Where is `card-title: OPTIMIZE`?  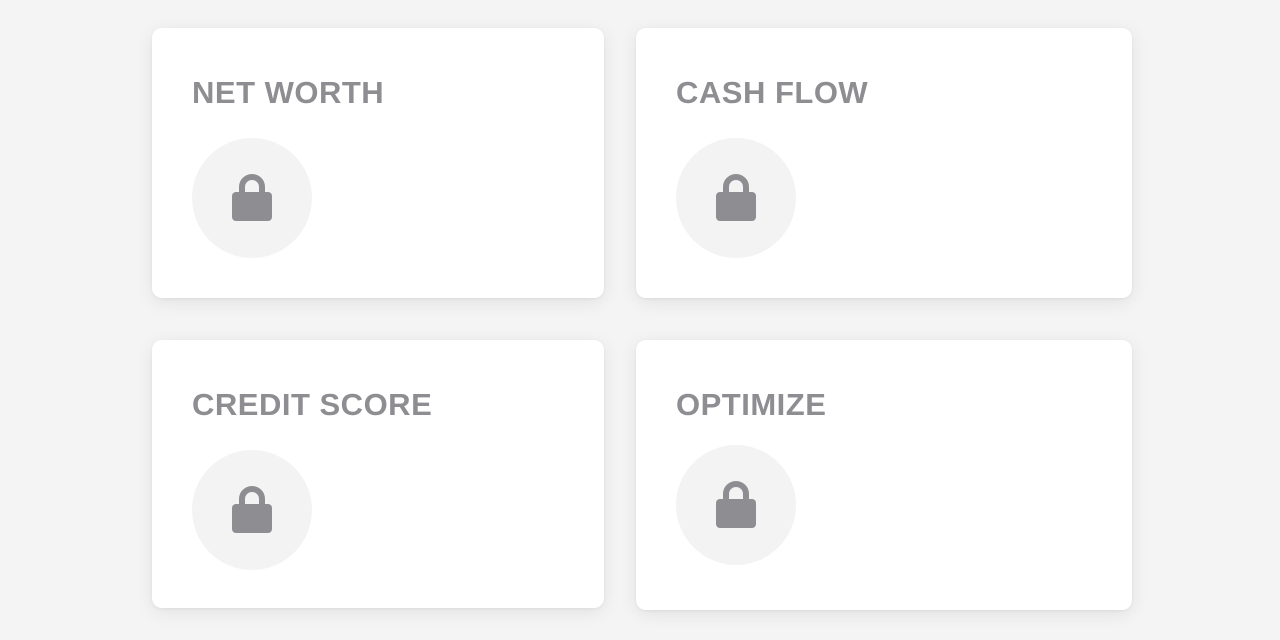
card-title: OPTIMIZE is located at coordinates (751, 404).